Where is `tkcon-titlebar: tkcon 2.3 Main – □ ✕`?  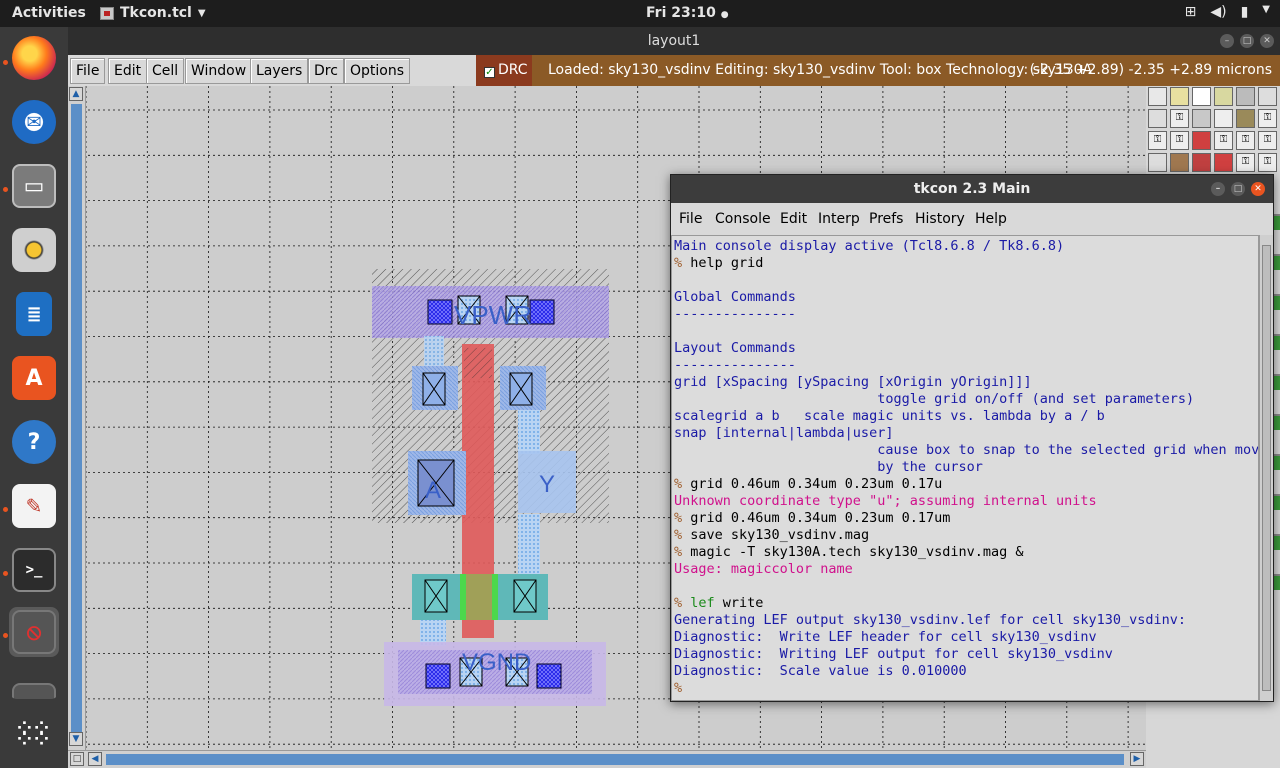
tkcon-titlebar: tkcon 2.3 Main – □ ✕ is located at coordinates (972, 189).